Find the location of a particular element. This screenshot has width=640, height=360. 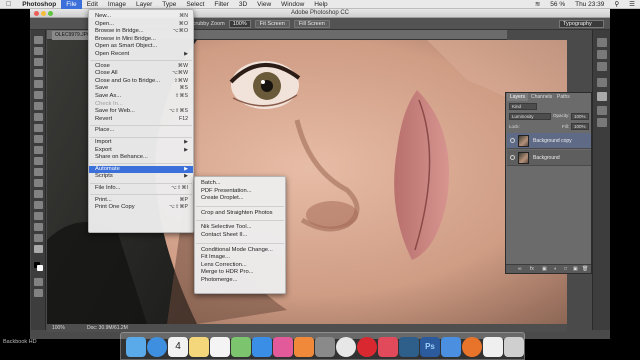

minimize-window-icon is located at coordinates (43, 13).